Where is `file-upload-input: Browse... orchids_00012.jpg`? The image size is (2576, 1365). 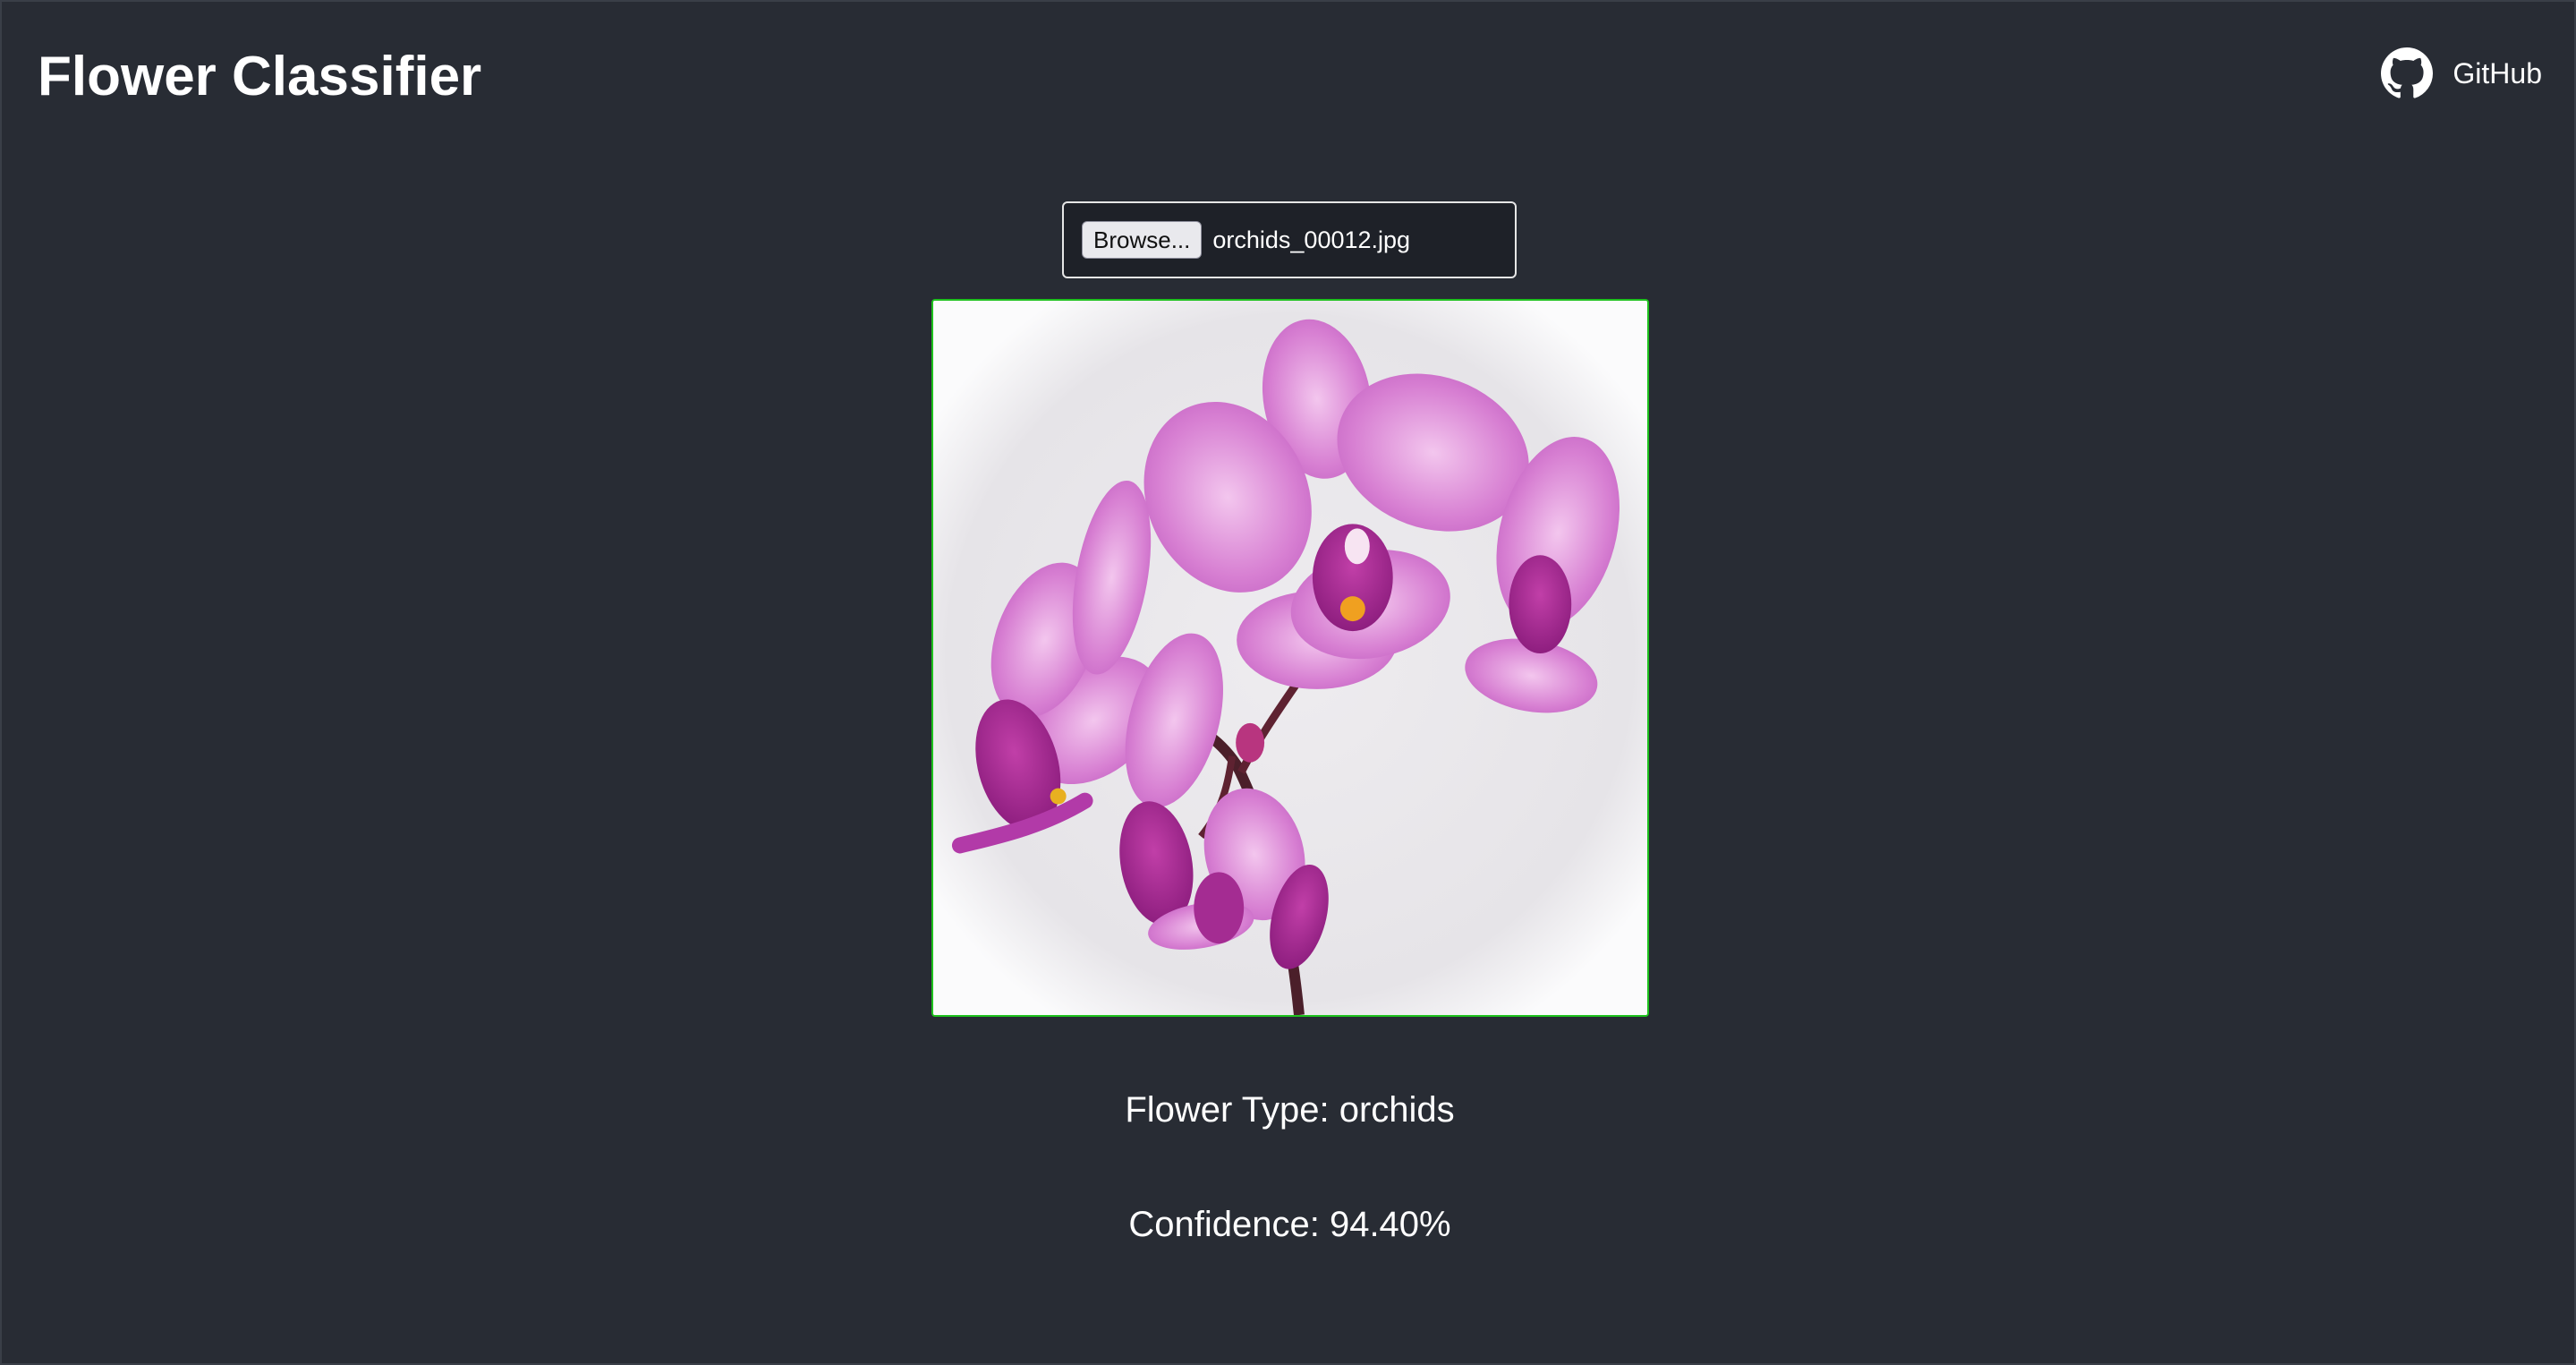 file-upload-input: Browse... orchids_00012.jpg is located at coordinates (1289, 239).